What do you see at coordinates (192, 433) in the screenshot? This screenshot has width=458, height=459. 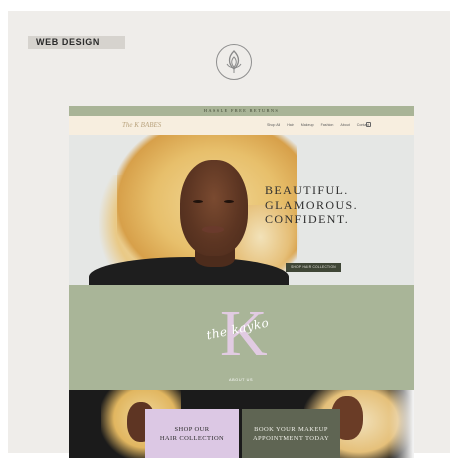 I see `shop-hair-collection-card: SHOP OUR HAIR COLLECTION` at bounding box center [192, 433].